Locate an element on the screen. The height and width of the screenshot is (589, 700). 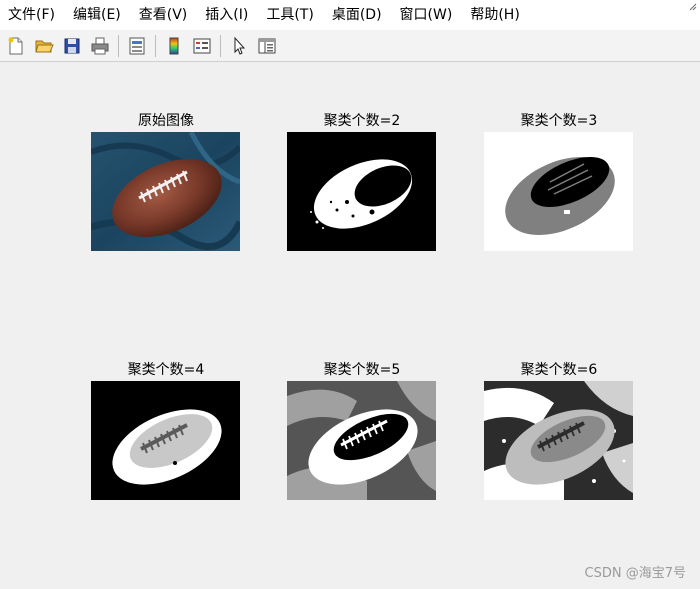
insert-colorbar-button is located at coordinates (174, 46).